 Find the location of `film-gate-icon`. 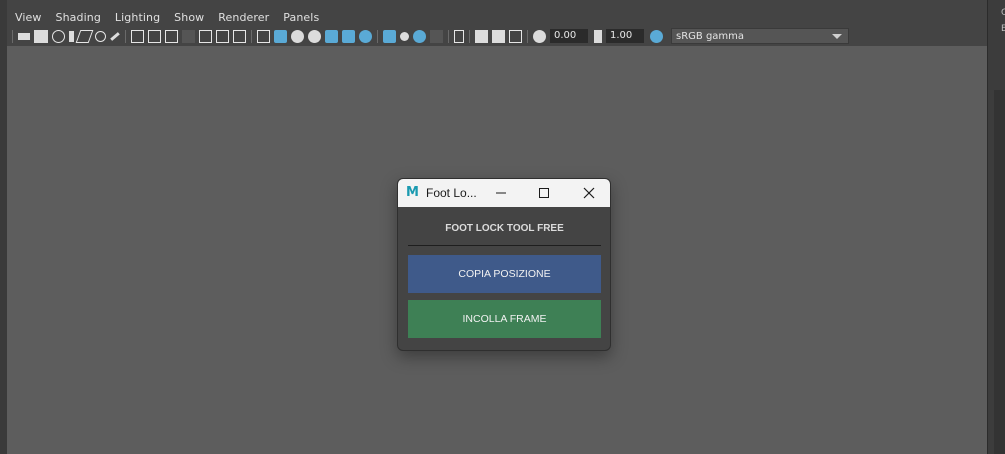

film-gate-icon is located at coordinates (154, 36).